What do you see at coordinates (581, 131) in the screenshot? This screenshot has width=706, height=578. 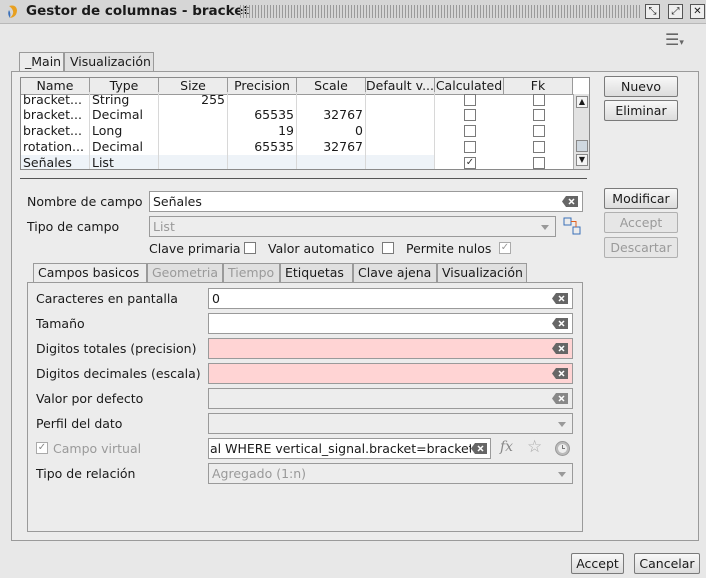 I see `table-scrollbar: ▲ ▼` at bounding box center [581, 131].